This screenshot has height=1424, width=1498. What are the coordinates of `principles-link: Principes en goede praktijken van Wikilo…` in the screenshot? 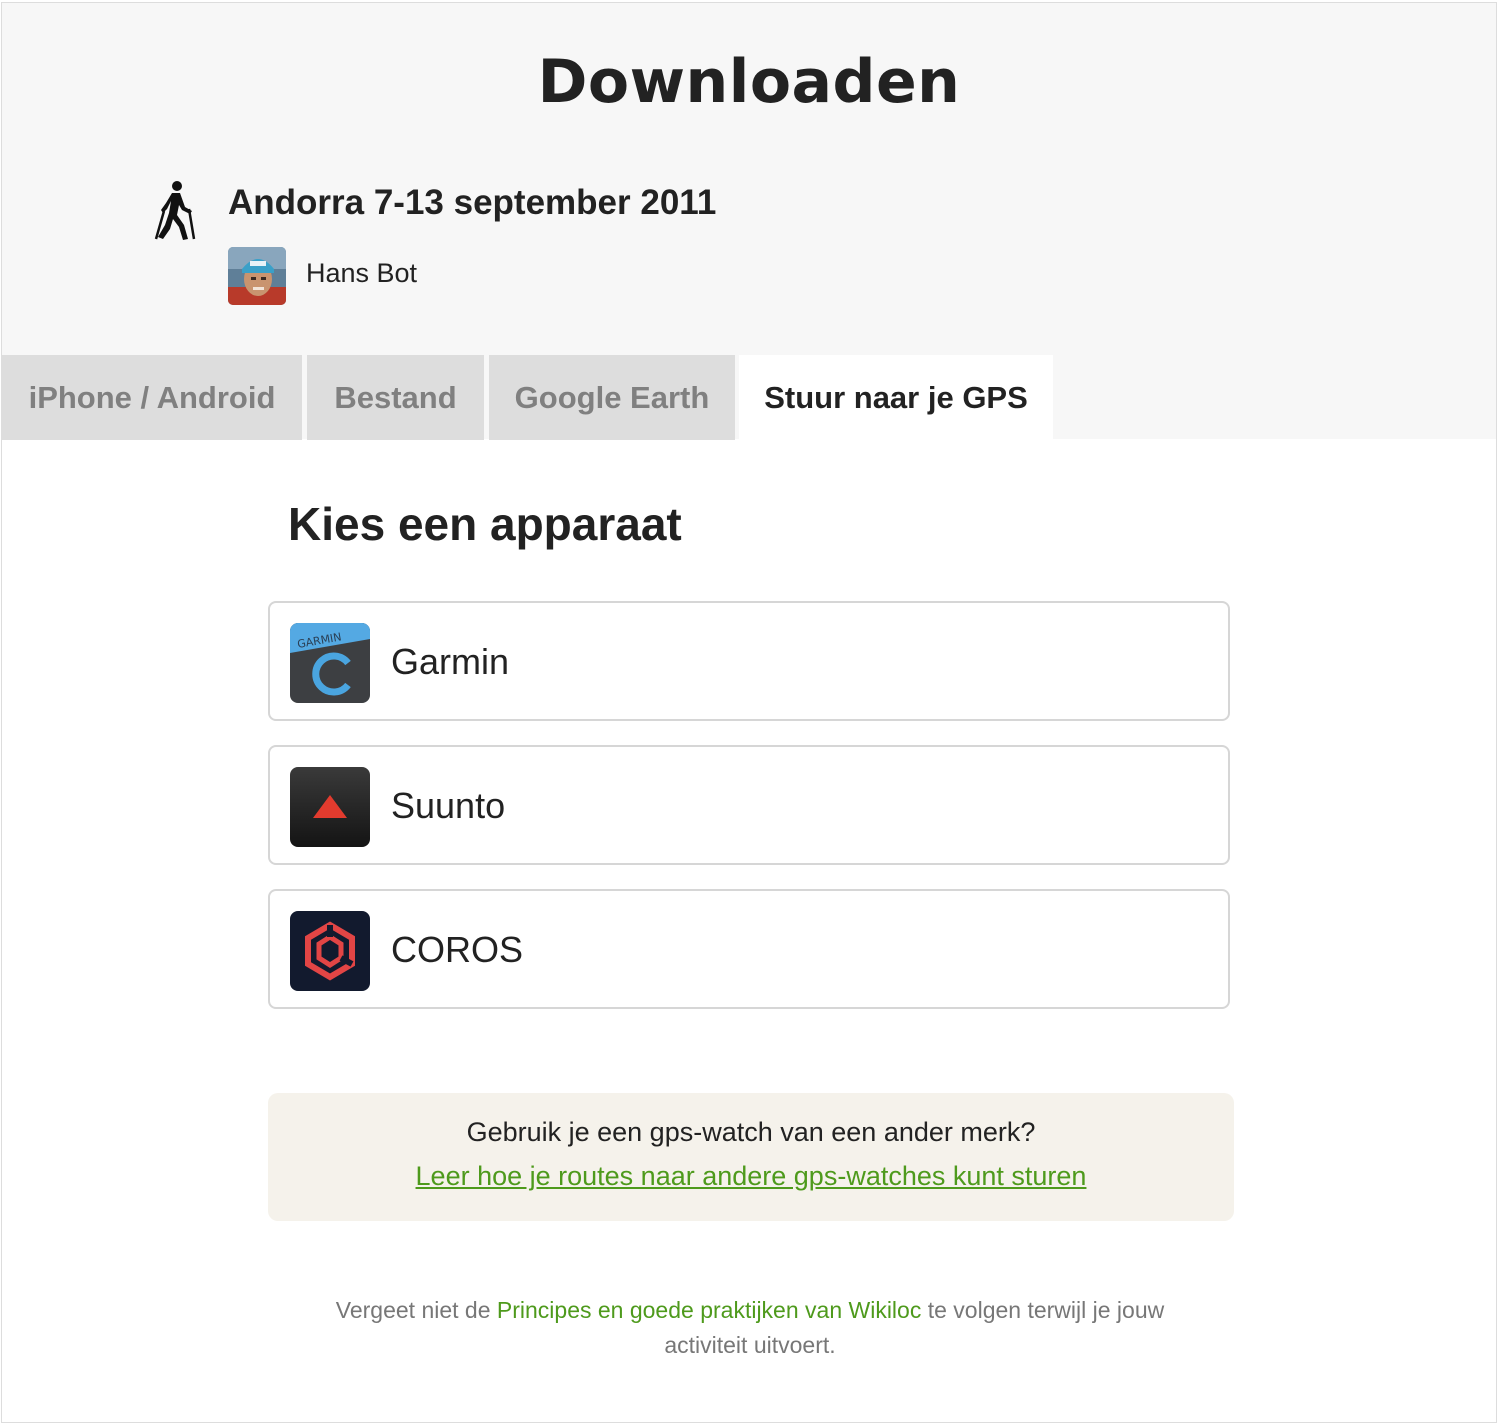 It's located at (709, 1310).